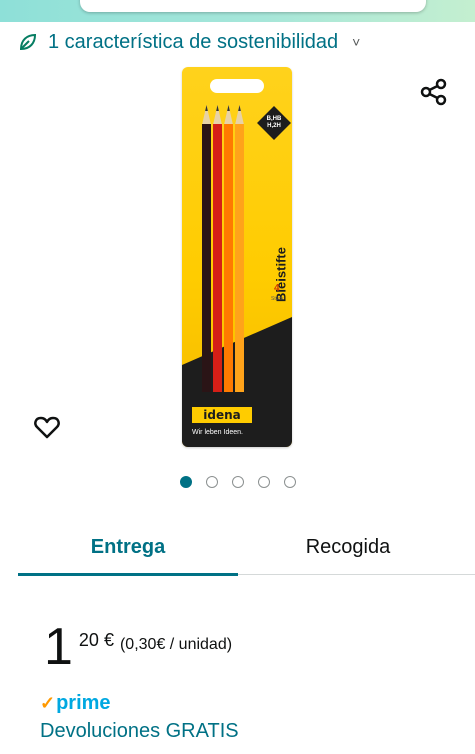  What do you see at coordinates (274, 126) in the screenshot?
I see `badge-line: H,2H` at bounding box center [274, 126].